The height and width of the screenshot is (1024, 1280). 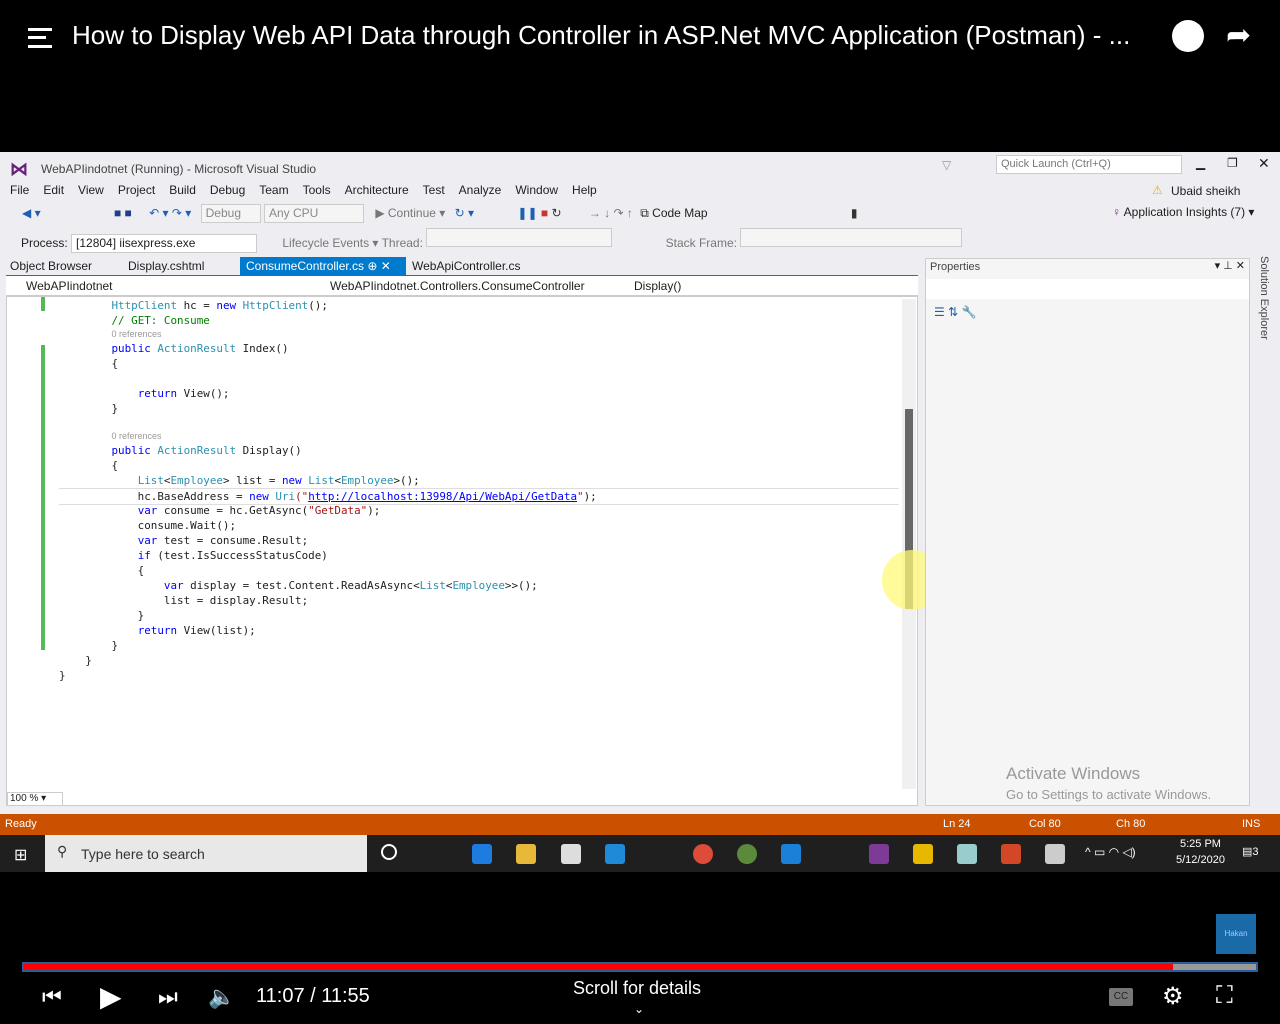 I want to click on store-icon, so click(x=571, y=854).